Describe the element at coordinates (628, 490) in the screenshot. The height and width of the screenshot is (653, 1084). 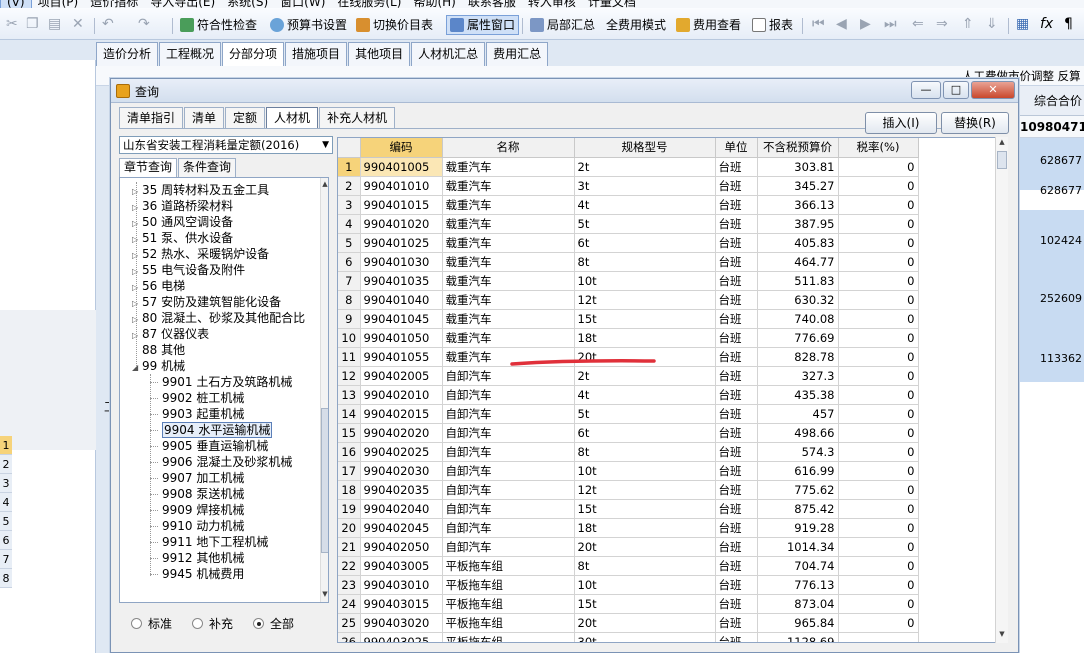
I see `table-row: 18 990402035 自卸汽车 12t 台班 775.62 0` at that location.